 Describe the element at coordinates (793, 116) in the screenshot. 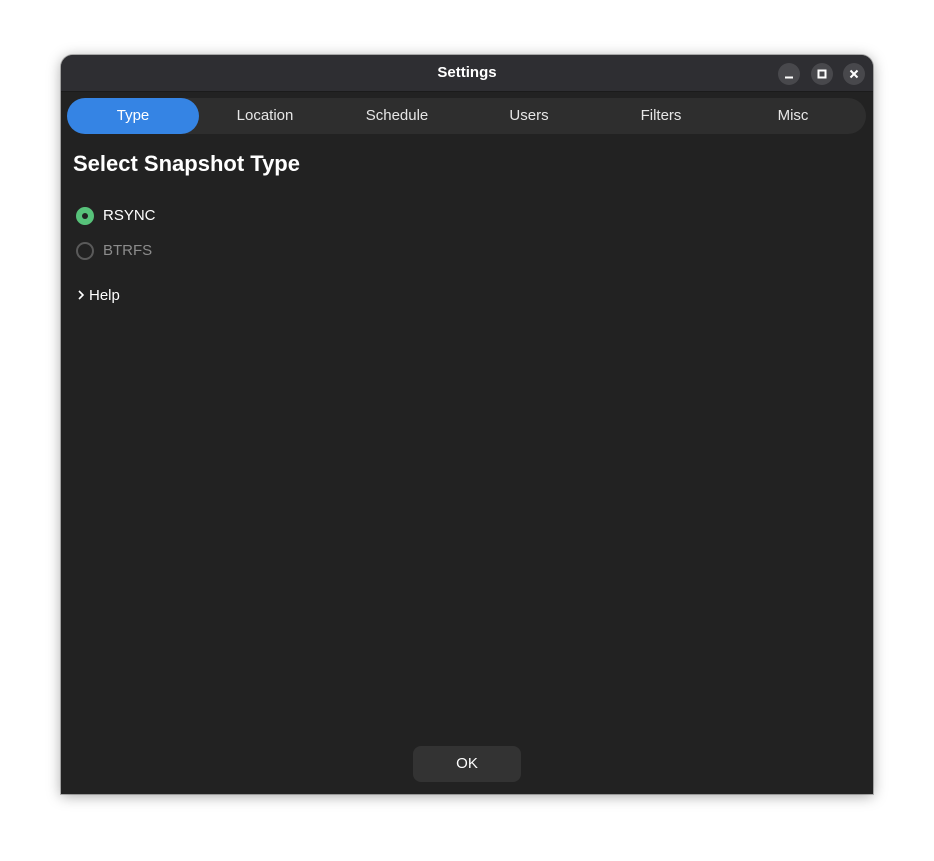

I see `tab-misc: Misc` at that location.